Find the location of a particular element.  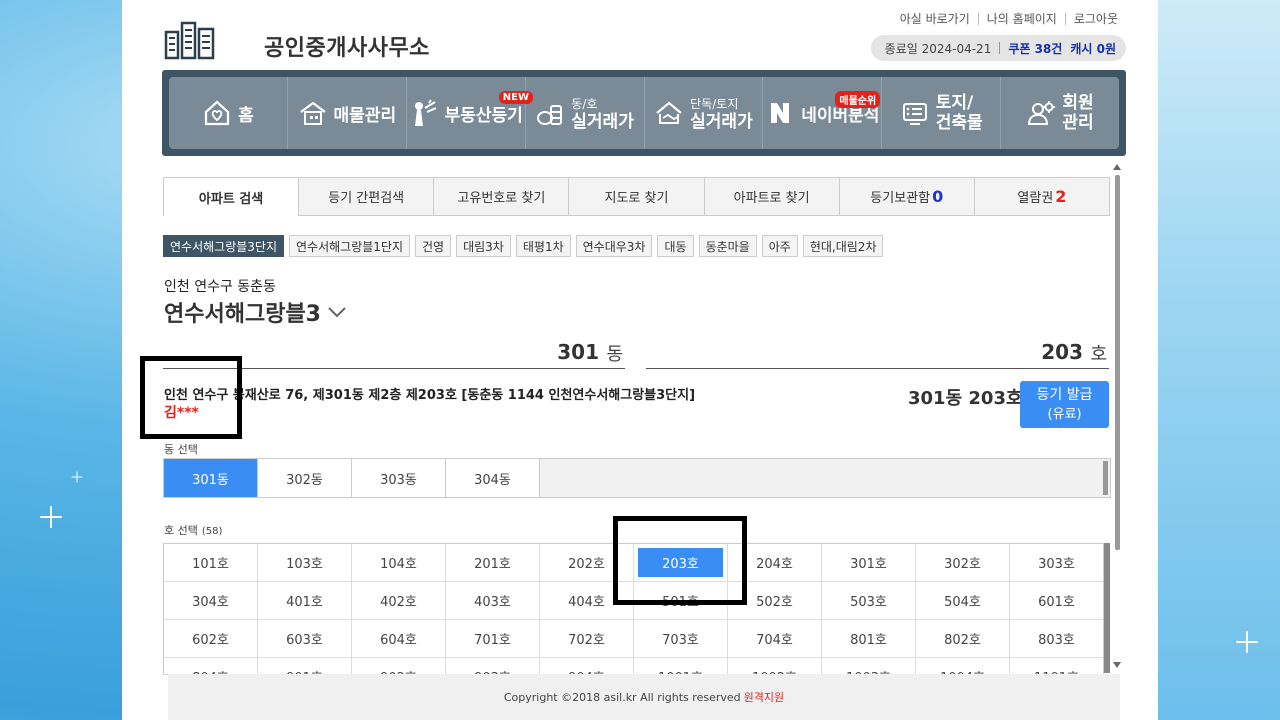

nav-member-manage: 회원 관리 is located at coordinates (1060, 113).